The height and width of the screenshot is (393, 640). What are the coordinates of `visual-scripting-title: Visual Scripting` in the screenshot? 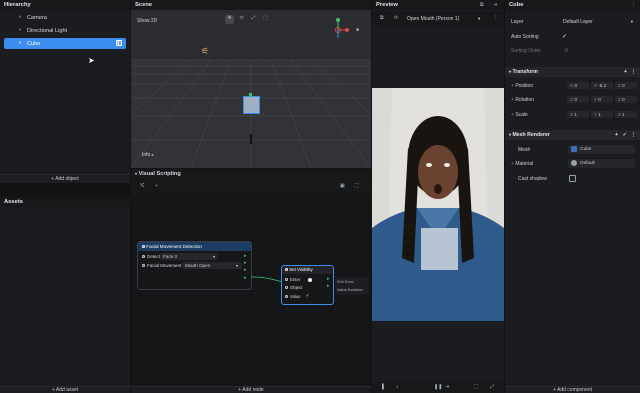 It's located at (159, 174).